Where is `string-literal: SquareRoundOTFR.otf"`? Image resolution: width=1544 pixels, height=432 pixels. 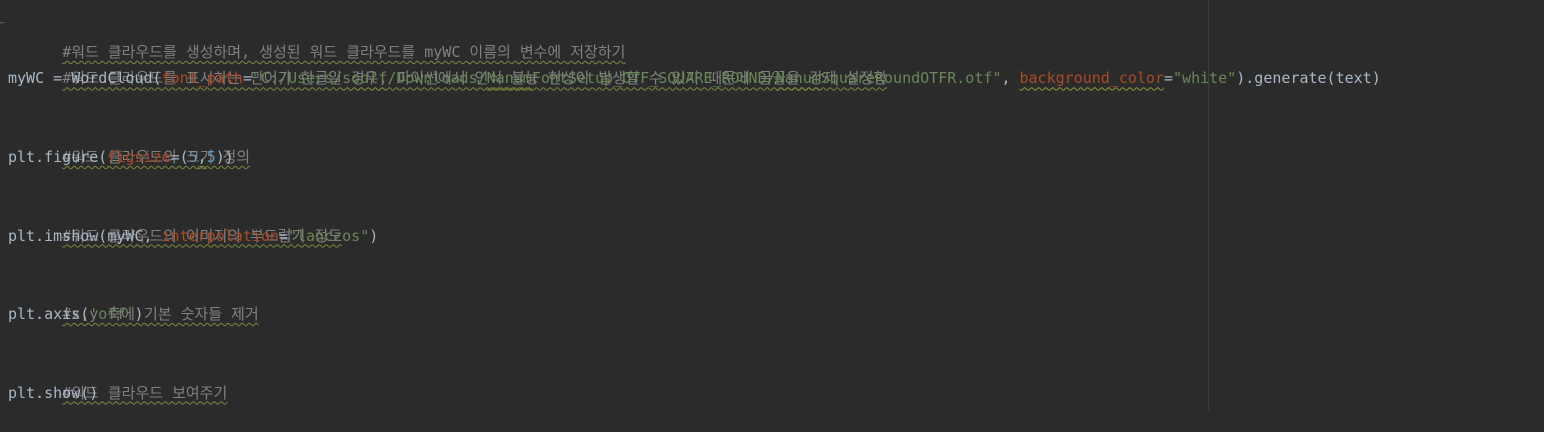
string-literal: SquareRoundOTFR.otf" is located at coordinates (911, 78).